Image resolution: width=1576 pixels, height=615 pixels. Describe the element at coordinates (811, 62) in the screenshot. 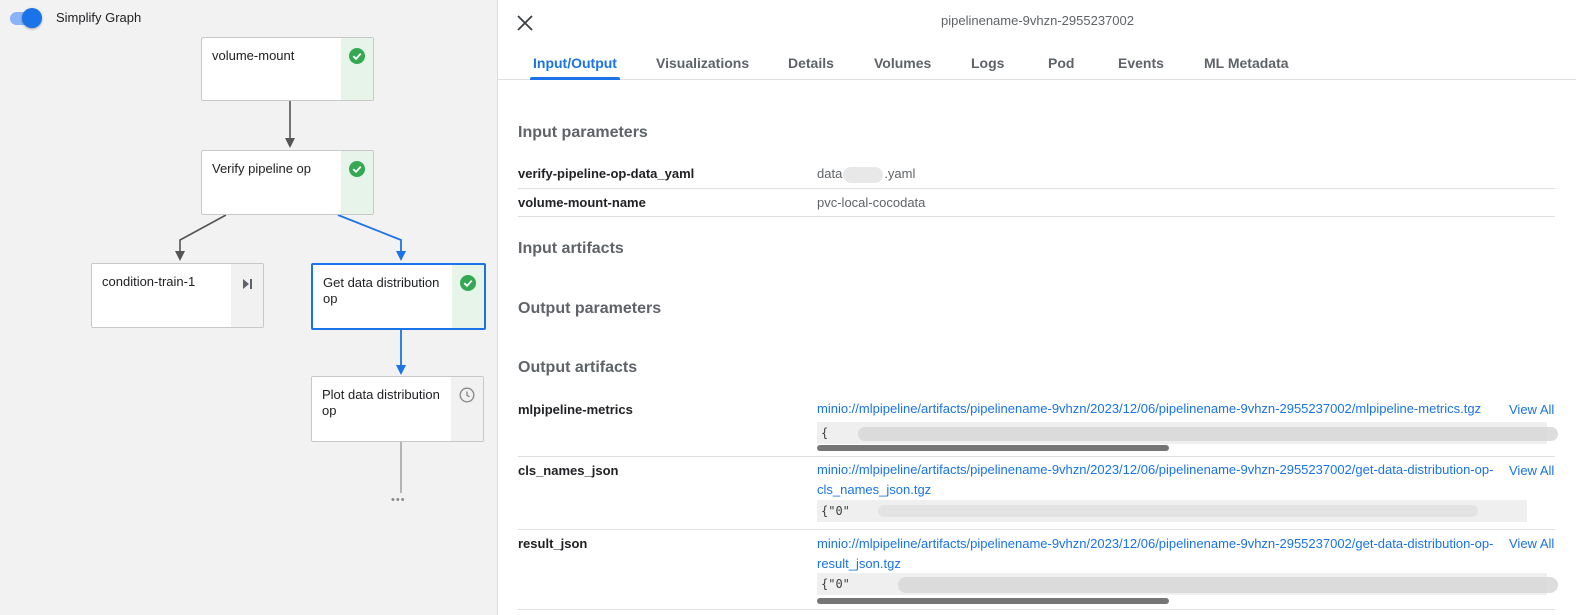

I see `tab-details: Details` at that location.